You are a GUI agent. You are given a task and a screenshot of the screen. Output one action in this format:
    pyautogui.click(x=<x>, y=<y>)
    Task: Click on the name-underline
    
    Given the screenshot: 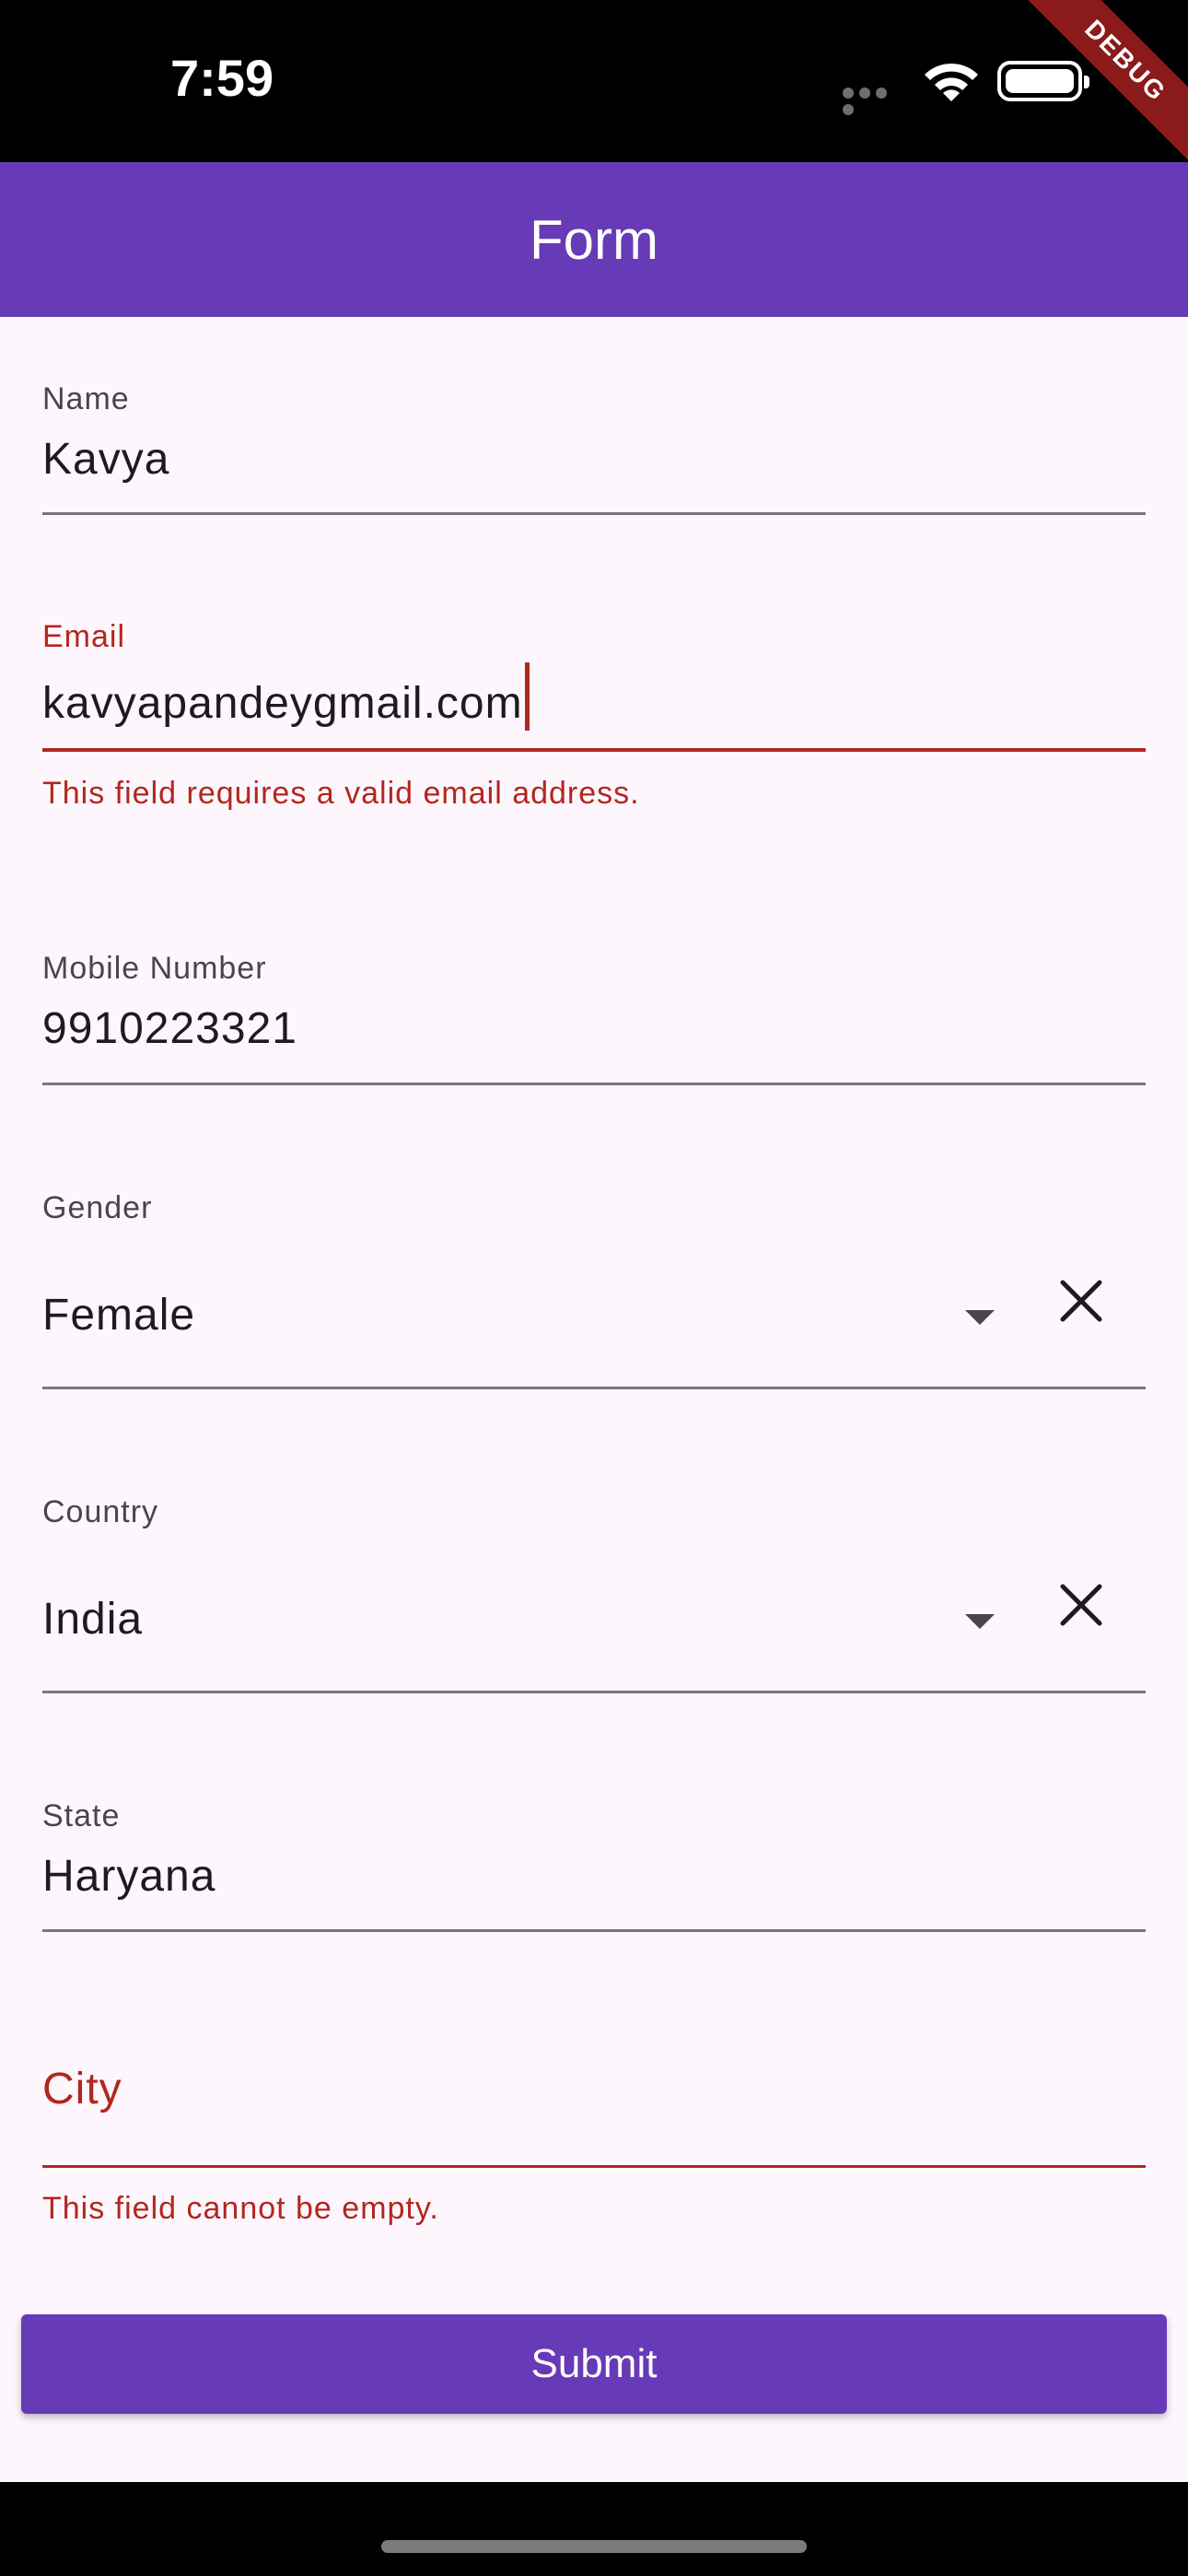 What is the action you would take?
    pyautogui.click(x=594, y=513)
    